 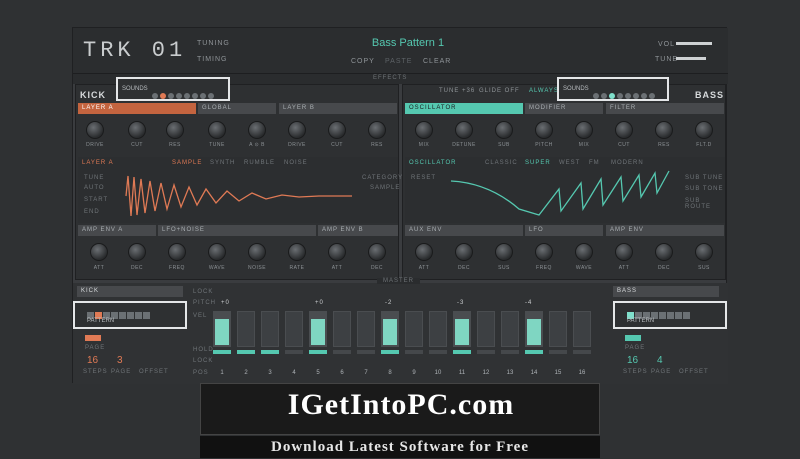 I want to click on tab-rumble: RUMBLE, so click(x=259, y=163).